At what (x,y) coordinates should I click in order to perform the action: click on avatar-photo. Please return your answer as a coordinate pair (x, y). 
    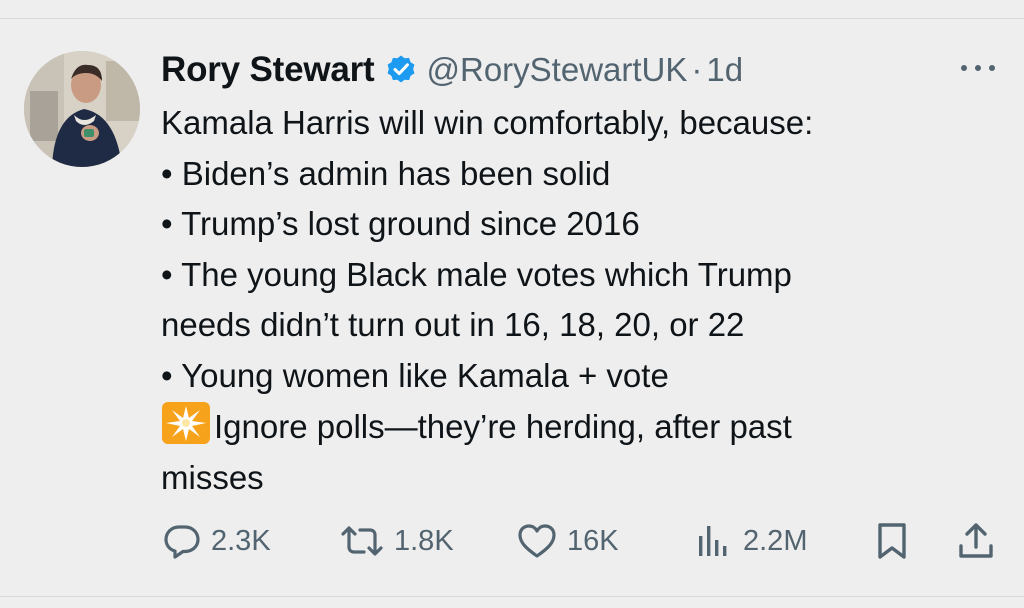
    Looking at the image, I should click on (82, 109).